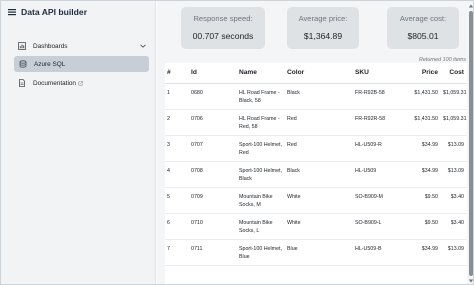  I want to click on cell-name: Sport-100 Helmet, Black, so click(261, 174).